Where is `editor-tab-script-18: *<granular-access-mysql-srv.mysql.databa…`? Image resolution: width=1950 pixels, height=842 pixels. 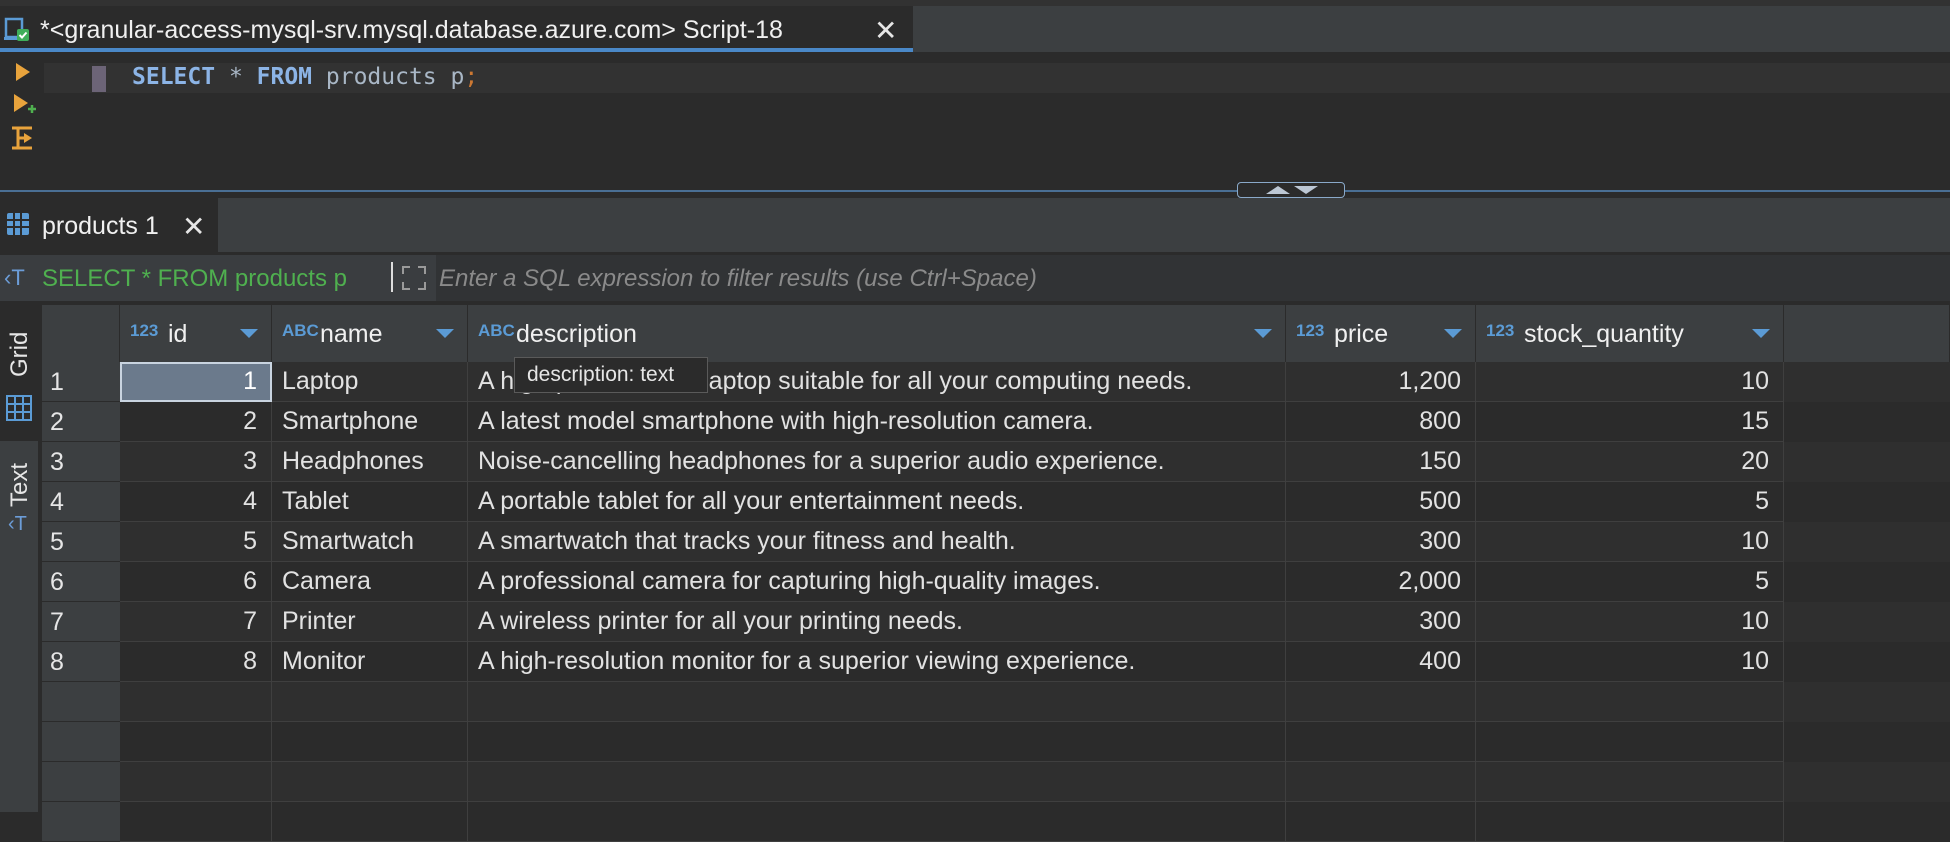
editor-tab-script-18: *<granular-access-mysql-srv.mysql.databa… is located at coordinates (456, 29).